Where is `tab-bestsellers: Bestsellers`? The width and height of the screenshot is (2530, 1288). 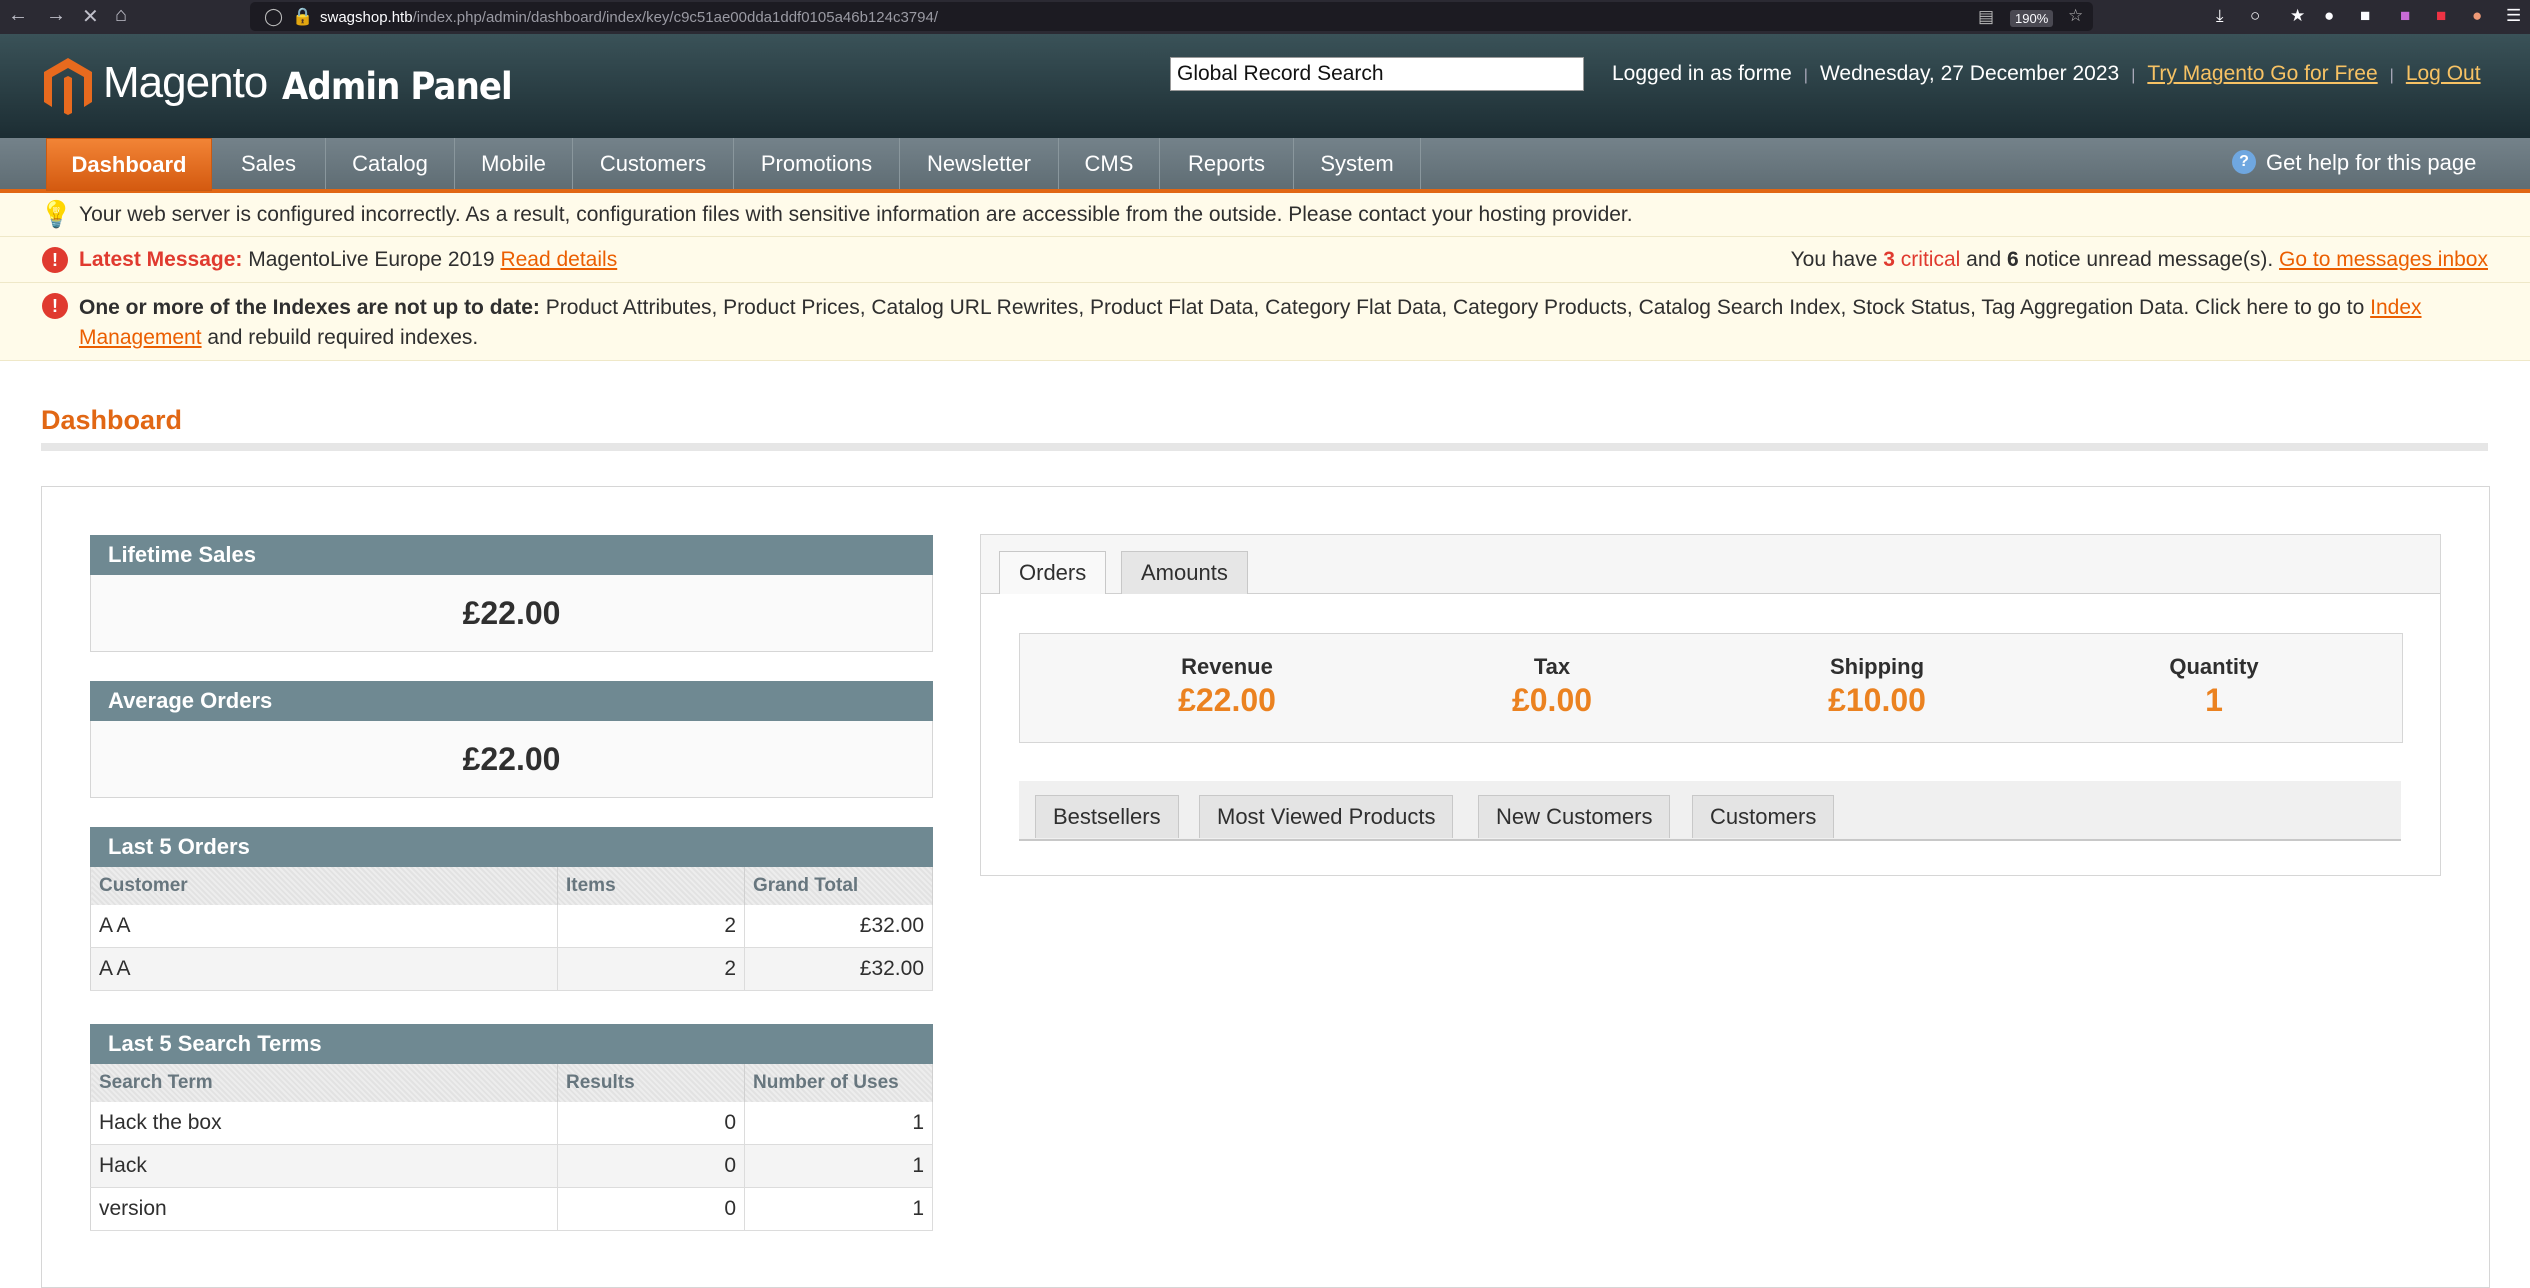 tab-bestsellers: Bestsellers is located at coordinates (1107, 816).